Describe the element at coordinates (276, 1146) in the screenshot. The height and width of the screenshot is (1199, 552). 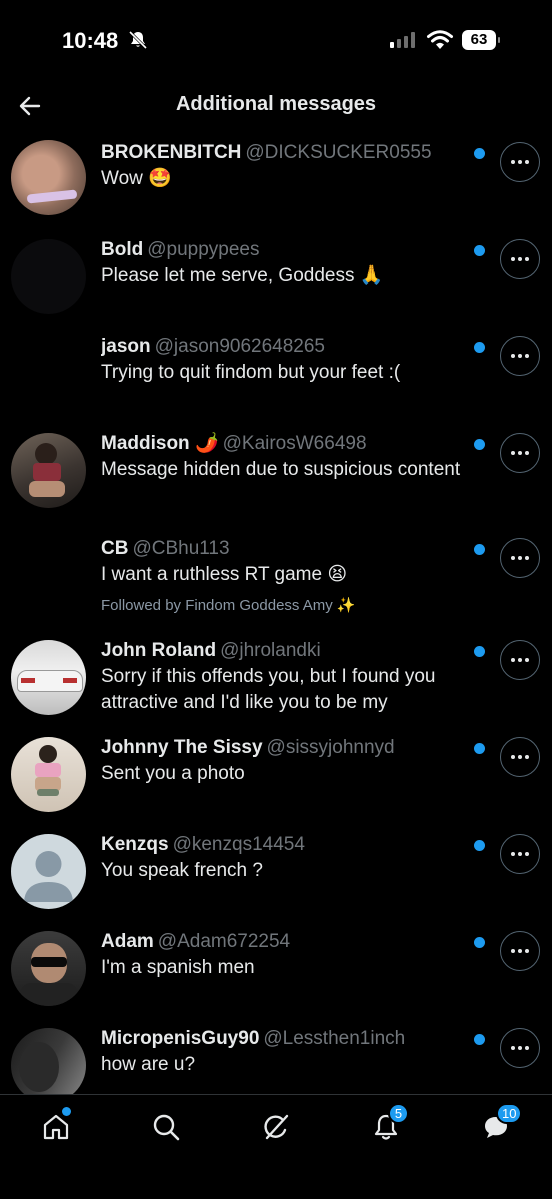
I see `bottom-nav: 5 10` at that location.